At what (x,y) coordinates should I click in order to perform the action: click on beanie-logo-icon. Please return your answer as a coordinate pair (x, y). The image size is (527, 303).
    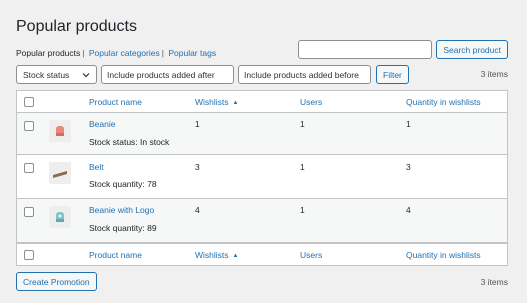
    Looking at the image, I should click on (60, 217).